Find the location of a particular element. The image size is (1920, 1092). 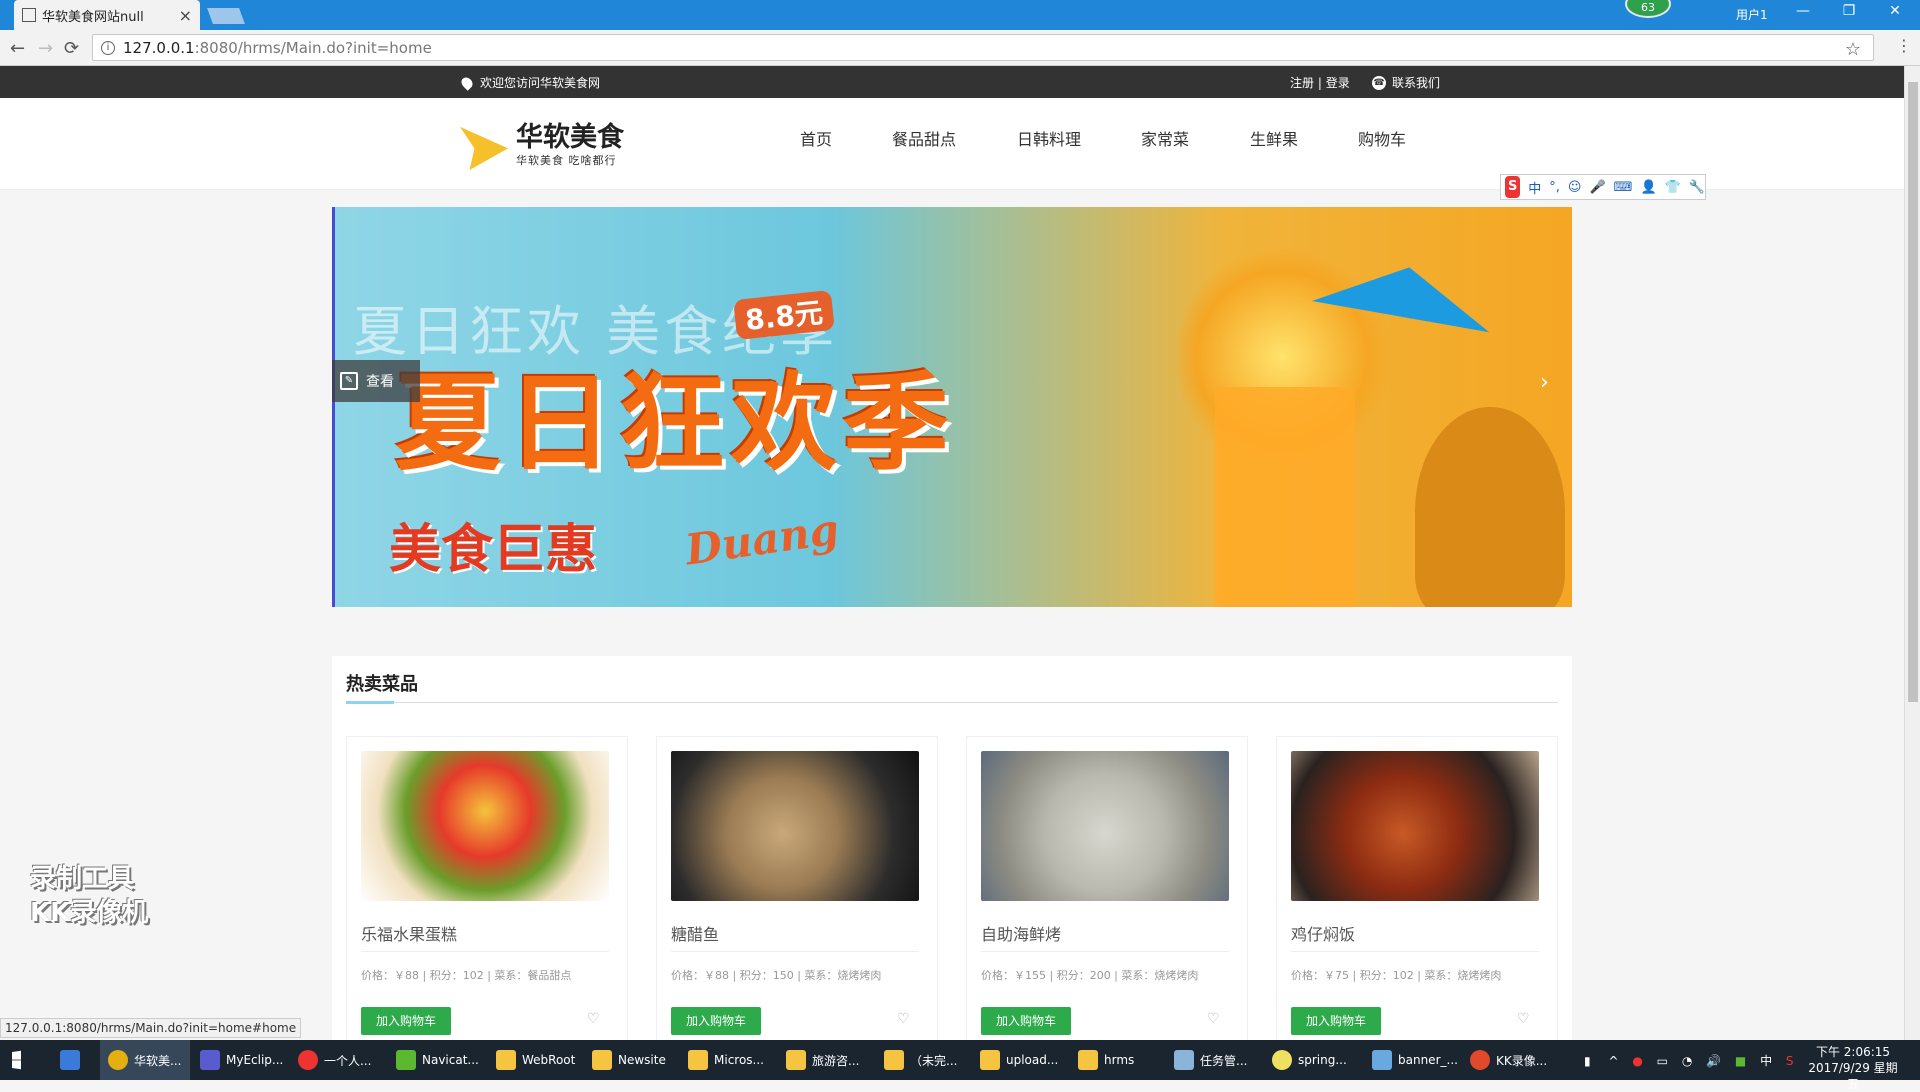

forward-icon: → is located at coordinates (45, 48).